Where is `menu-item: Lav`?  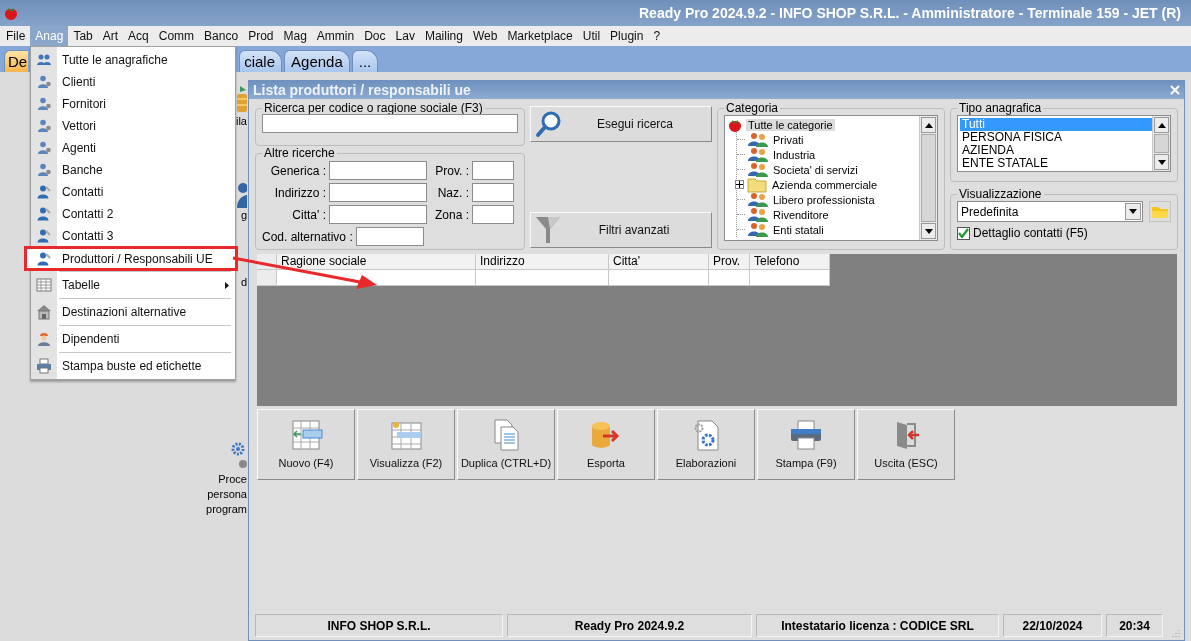
menu-item: Lav is located at coordinates (405, 36).